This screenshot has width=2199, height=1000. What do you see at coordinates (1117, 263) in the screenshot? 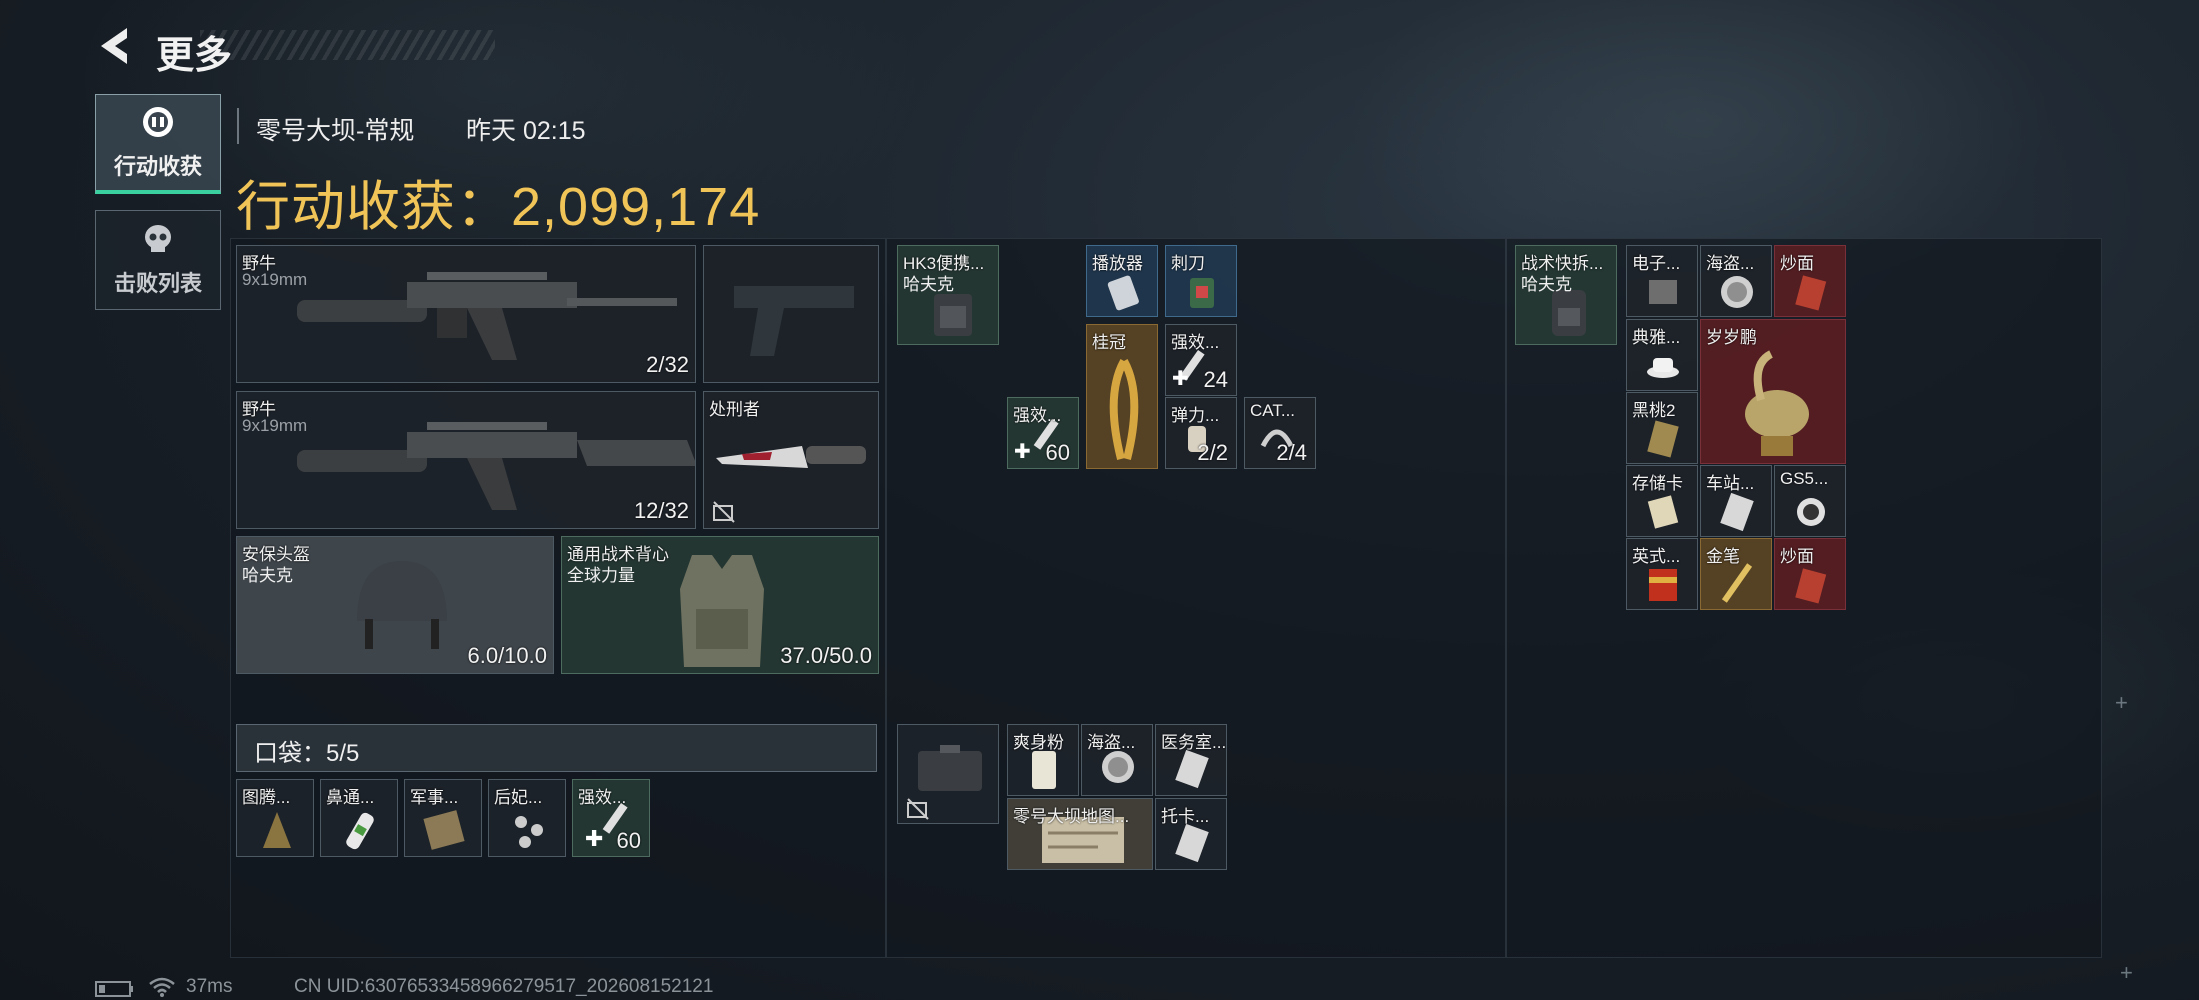
I see `item-name: 播放器` at bounding box center [1117, 263].